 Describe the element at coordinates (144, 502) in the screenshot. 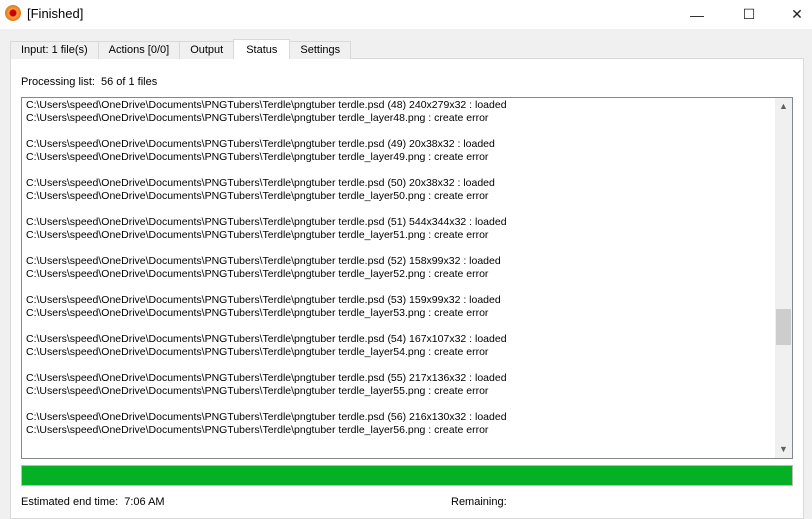

I see `eta-value: 7:06 AM` at that location.